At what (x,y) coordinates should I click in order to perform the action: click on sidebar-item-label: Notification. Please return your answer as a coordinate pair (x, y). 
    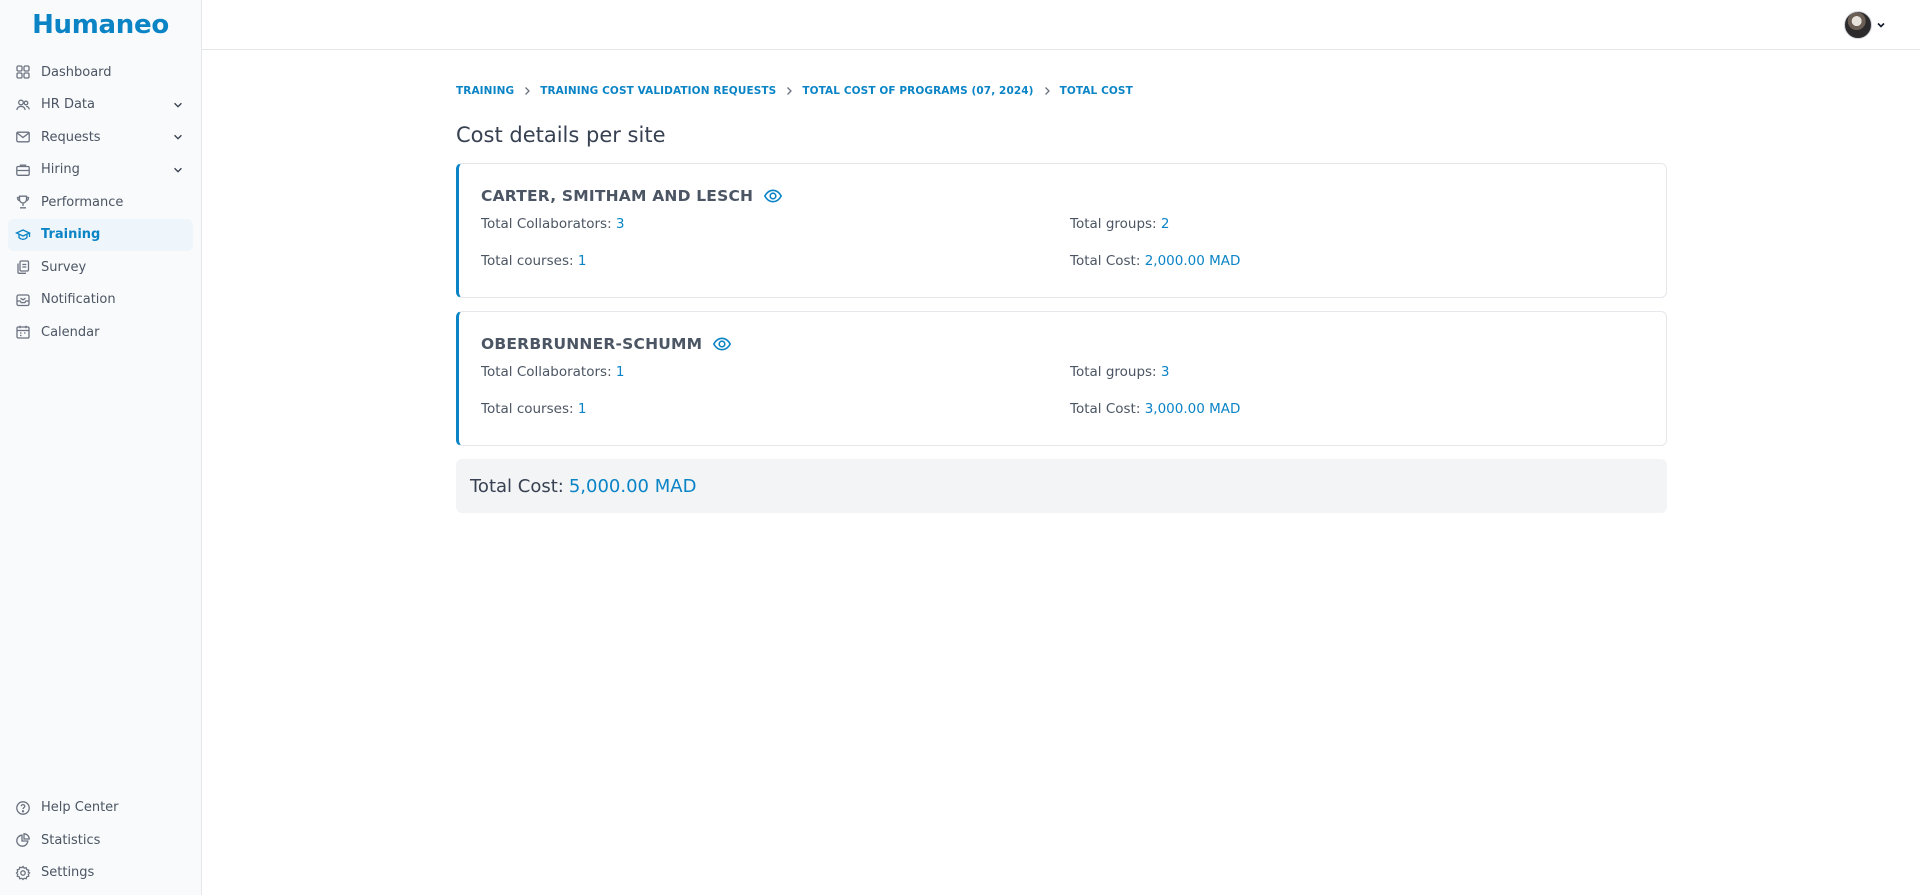
    Looking at the image, I should click on (78, 299).